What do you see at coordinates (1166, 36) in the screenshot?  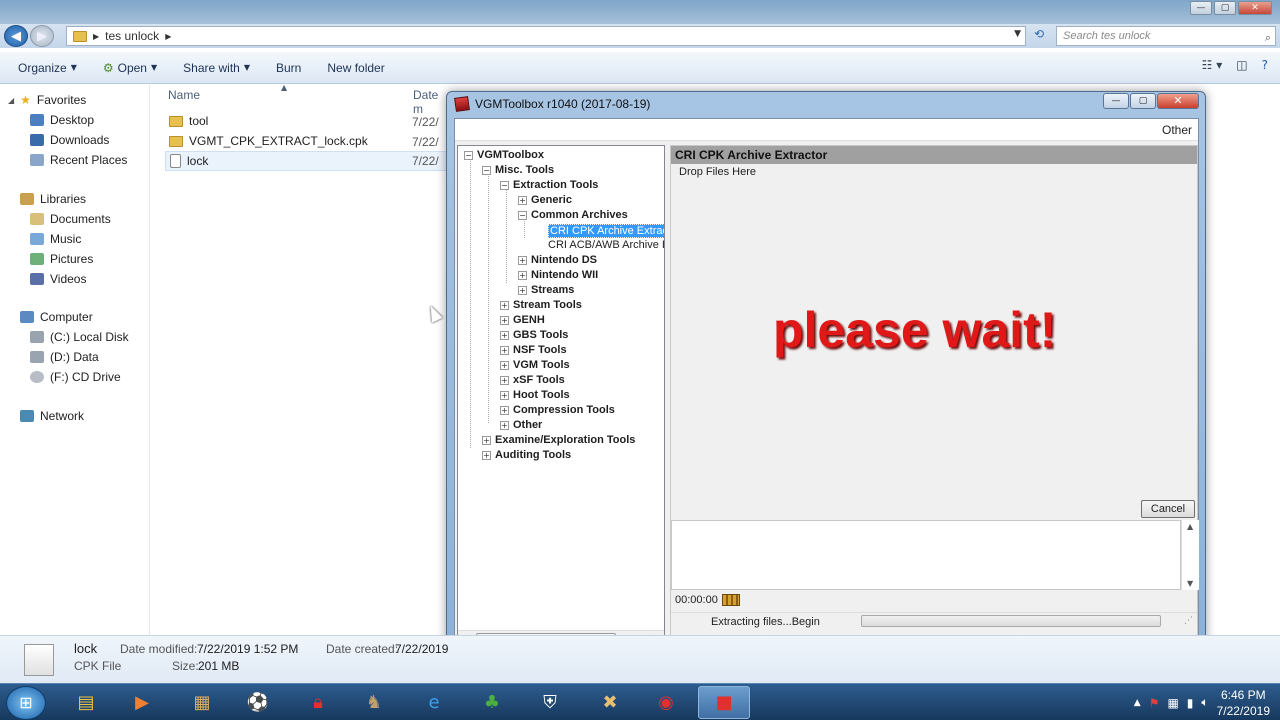 I see `search-input: Search tes unlock ⌕` at bounding box center [1166, 36].